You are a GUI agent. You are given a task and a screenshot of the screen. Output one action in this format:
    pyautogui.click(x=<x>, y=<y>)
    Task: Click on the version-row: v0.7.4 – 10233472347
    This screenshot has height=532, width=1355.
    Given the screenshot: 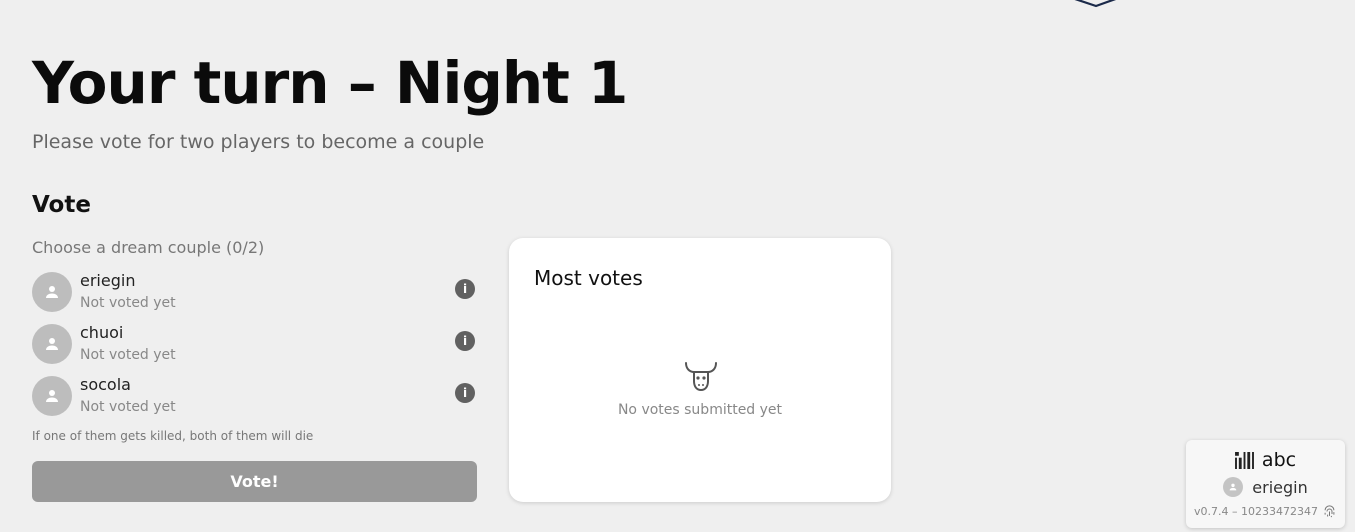 What is the action you would take?
    pyautogui.click(x=1265, y=511)
    